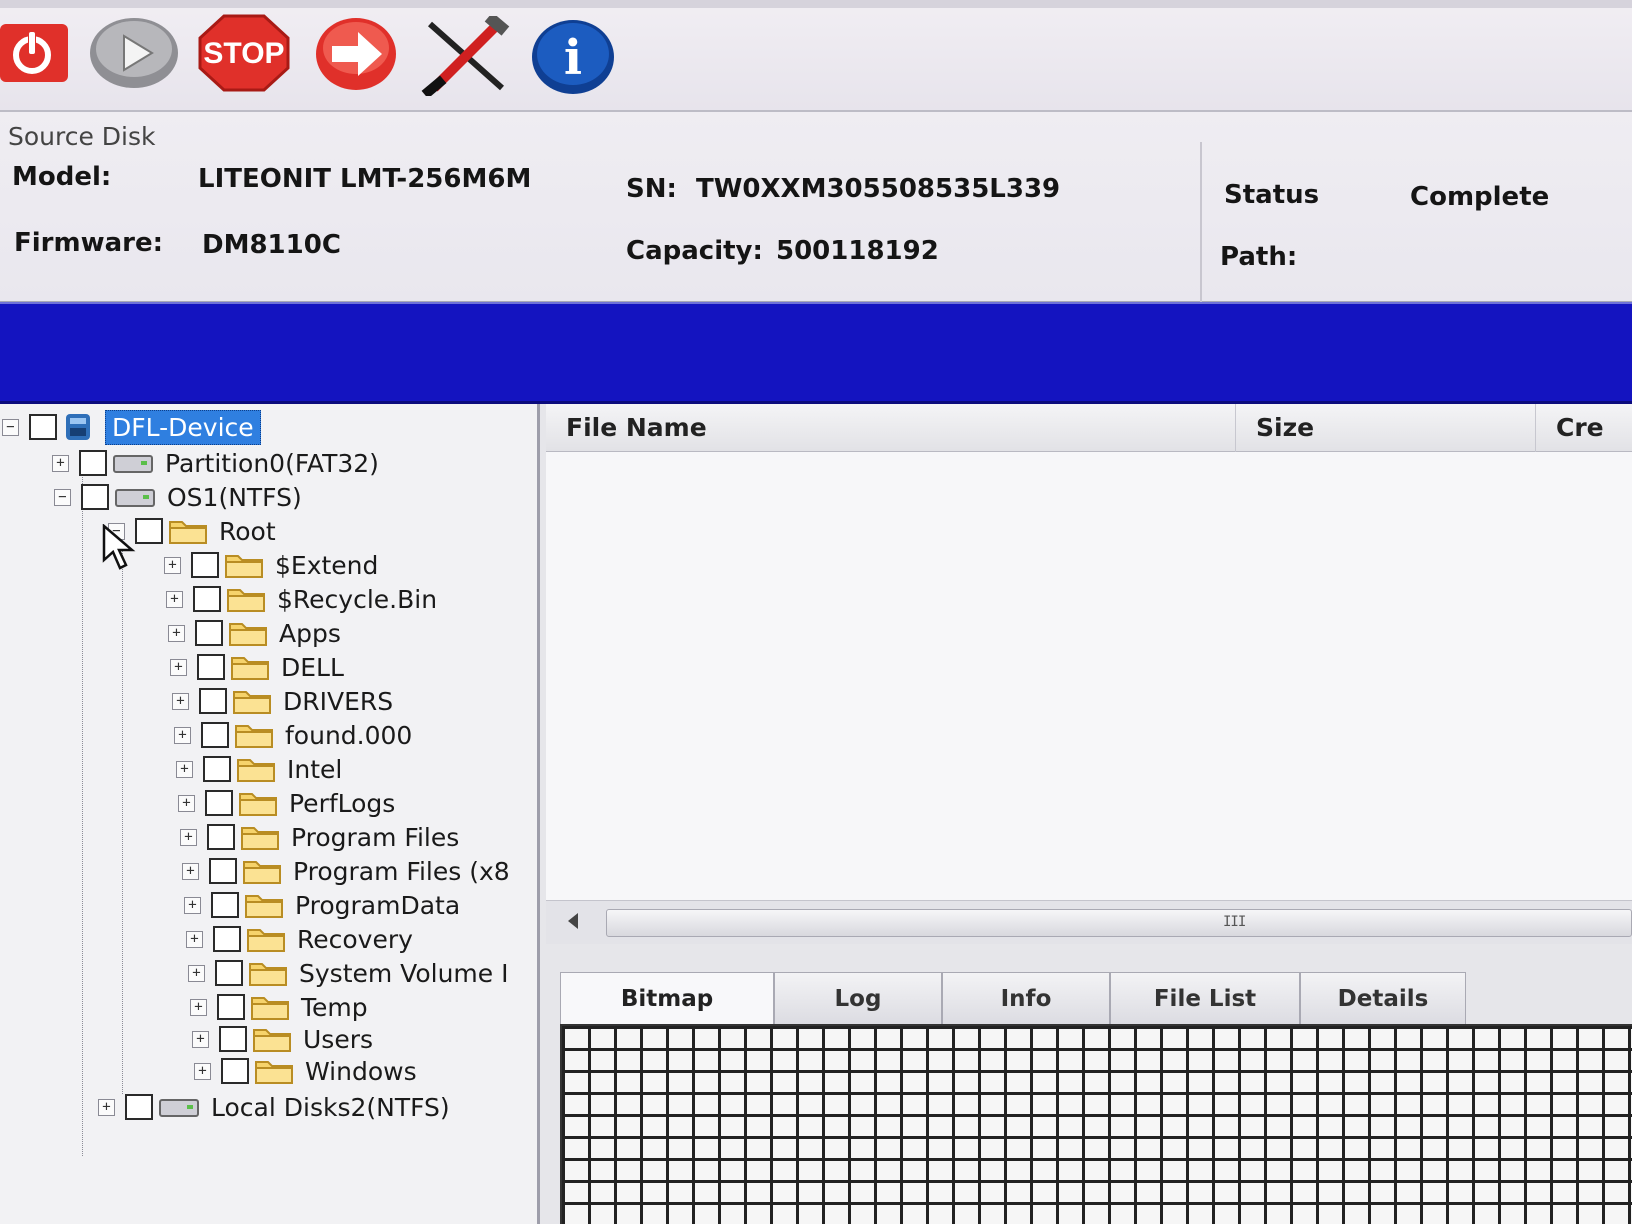 The height and width of the screenshot is (1224, 1632). What do you see at coordinates (357, 599) in the screenshot?
I see `tree-folder-label: $Recycle.Bin` at bounding box center [357, 599].